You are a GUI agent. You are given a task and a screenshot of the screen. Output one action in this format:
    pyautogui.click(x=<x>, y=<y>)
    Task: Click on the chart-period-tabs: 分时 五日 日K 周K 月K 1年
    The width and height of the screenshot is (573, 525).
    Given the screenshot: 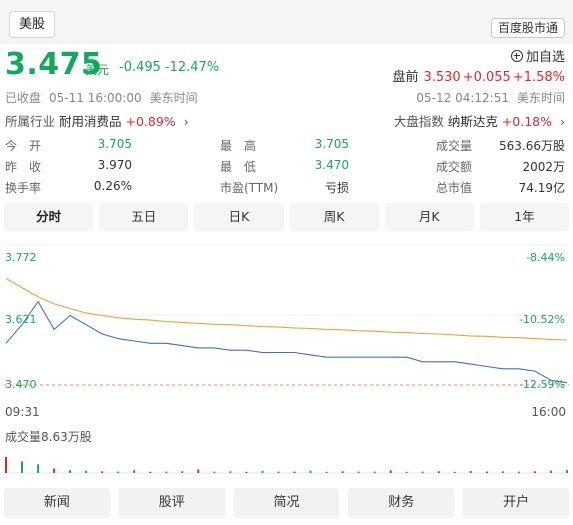 What is the action you would take?
    pyautogui.click(x=287, y=217)
    